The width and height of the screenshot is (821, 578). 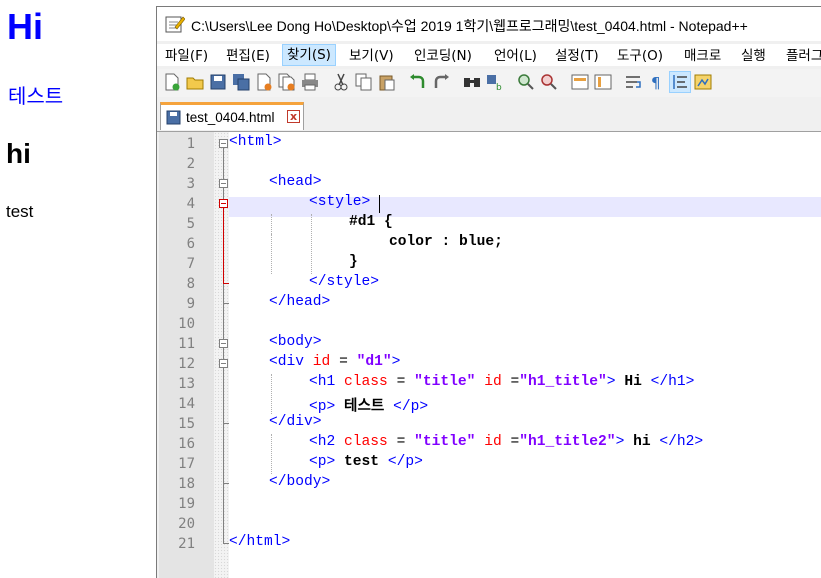 I want to click on find-icon, so click(x=472, y=82).